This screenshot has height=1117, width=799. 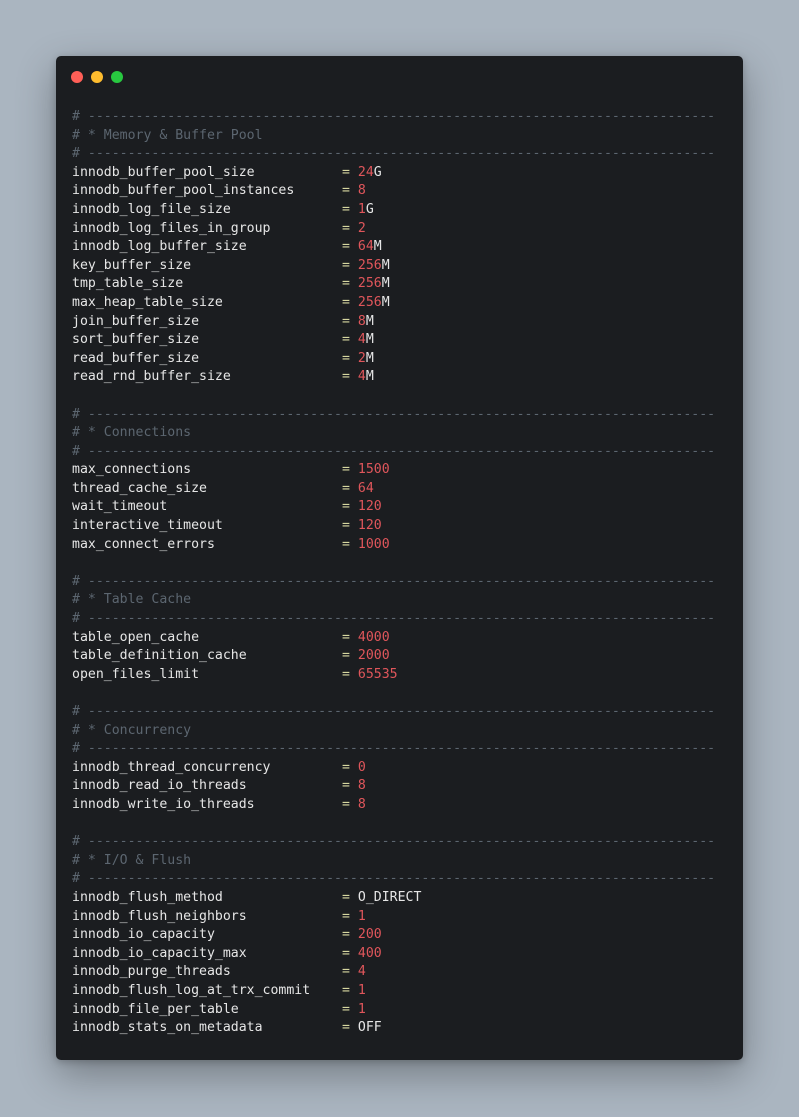 What do you see at coordinates (369, 935) in the screenshot?
I see `config-value-number: 200` at bounding box center [369, 935].